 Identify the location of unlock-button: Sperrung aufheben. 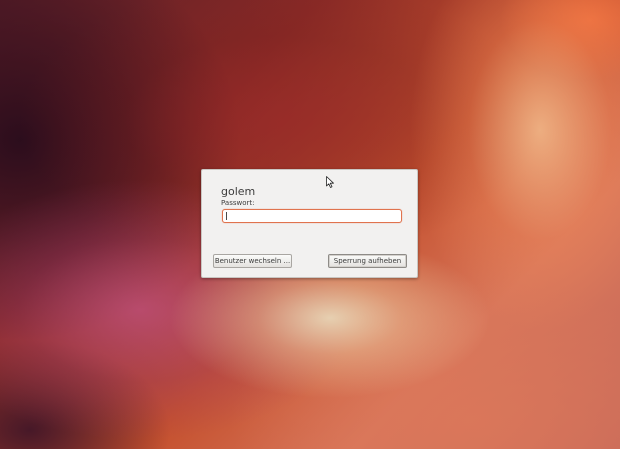
(367, 261).